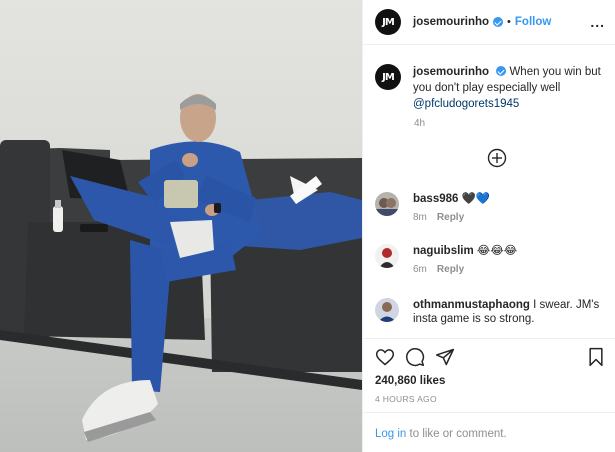  I want to click on comment-body: naguibslim 😂😂😂 6m Reply, so click(465, 259).